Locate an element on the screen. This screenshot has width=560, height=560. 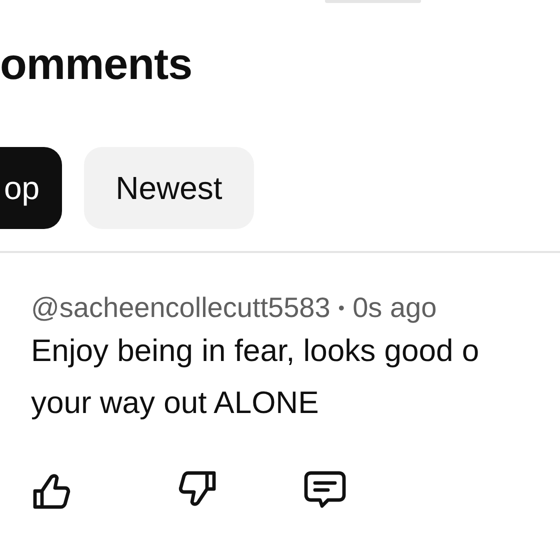
comment-author: @sacheencollecutt5583 is located at coordinates (180, 308).